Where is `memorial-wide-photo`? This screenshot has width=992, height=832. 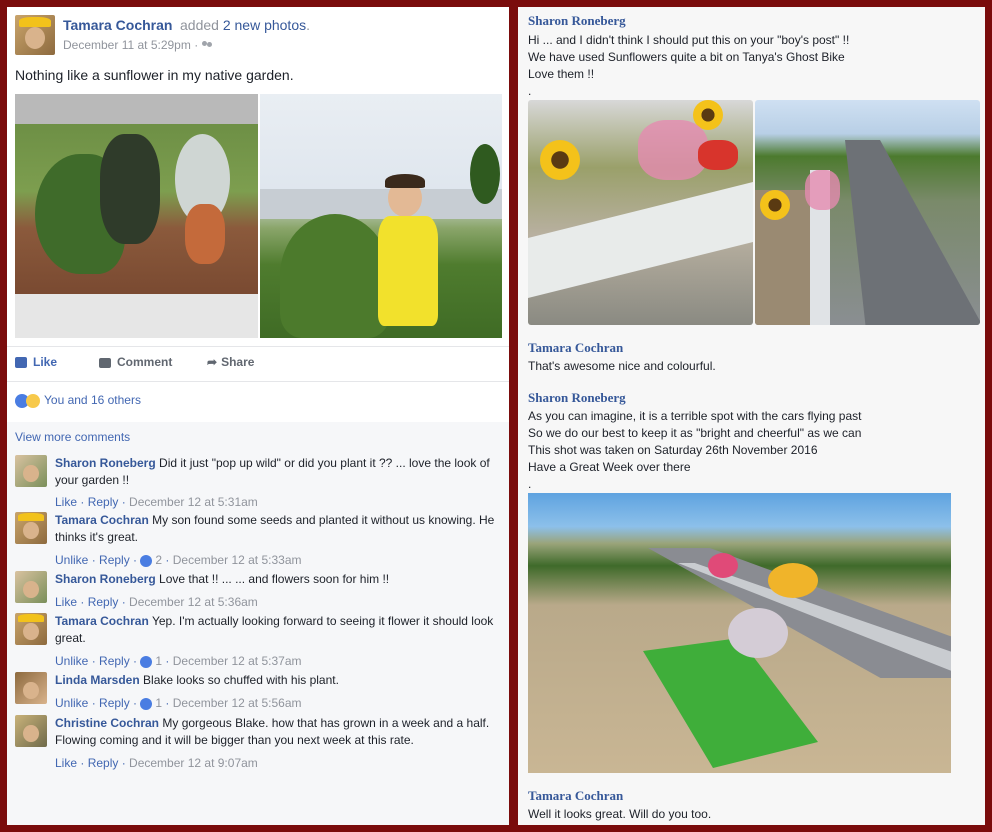
memorial-wide-photo is located at coordinates (739, 633).